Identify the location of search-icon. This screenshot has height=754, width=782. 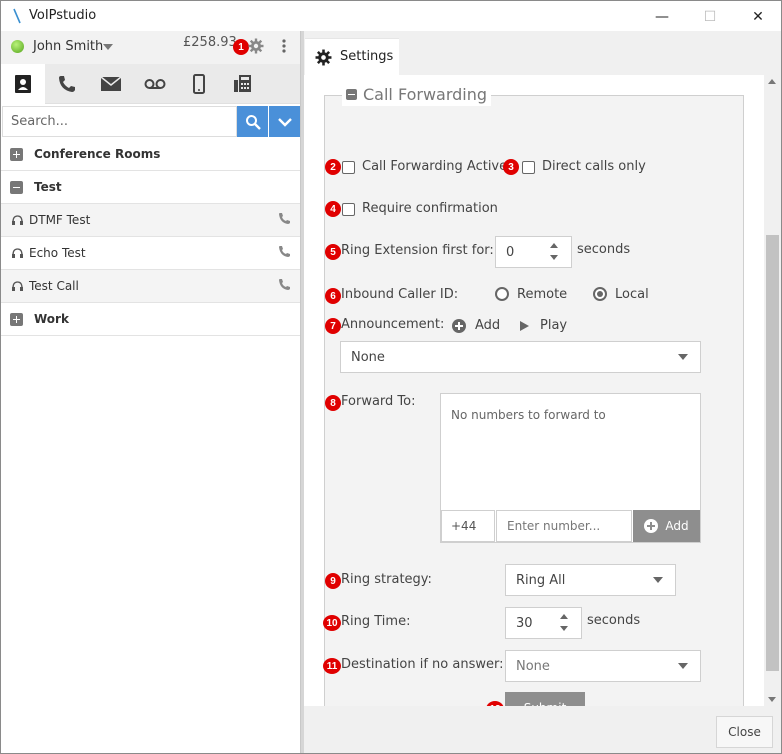
(253, 122).